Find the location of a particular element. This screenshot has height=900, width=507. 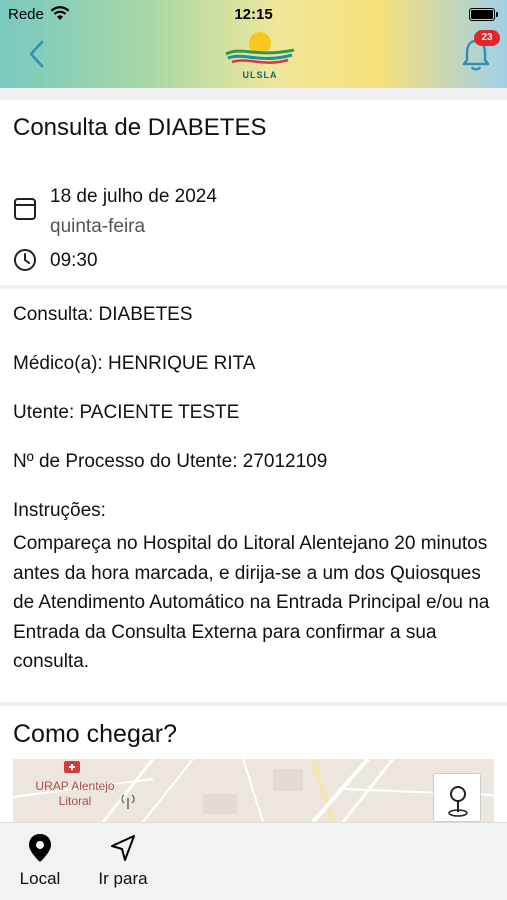

back-button is located at coordinates (38, 54).